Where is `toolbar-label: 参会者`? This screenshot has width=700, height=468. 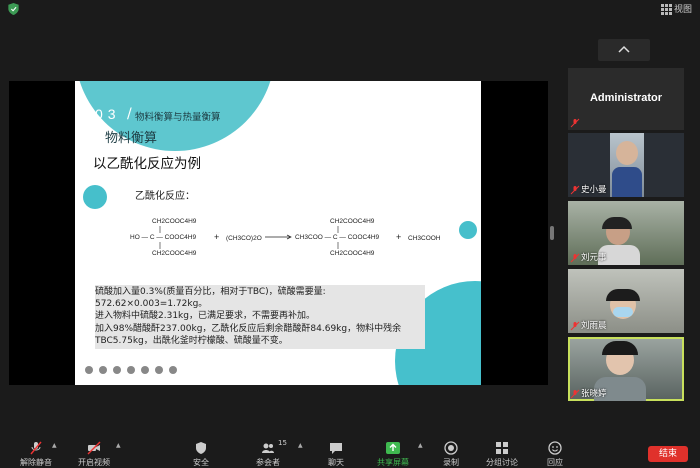 toolbar-label: 参会者 is located at coordinates (268, 462).